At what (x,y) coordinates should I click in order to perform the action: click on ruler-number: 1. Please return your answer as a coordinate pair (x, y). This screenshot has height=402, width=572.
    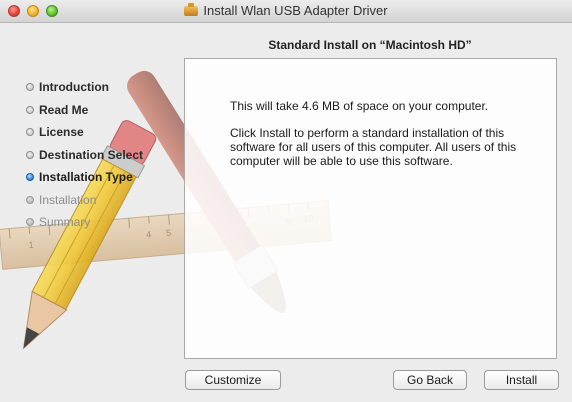
    Looking at the image, I should click on (31, 245).